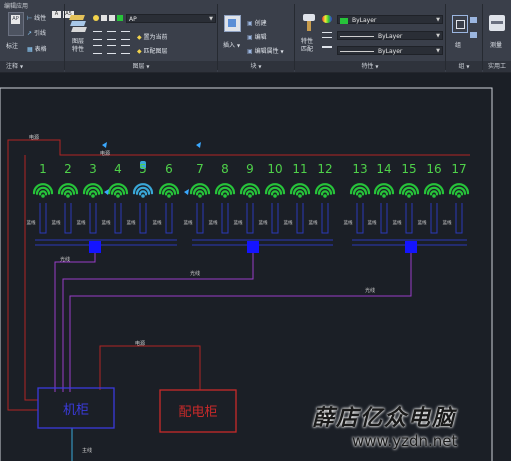 The image size is (511, 461). What do you see at coordinates (473, 35) in the screenshot?
I see `group-edit-icon` at bounding box center [473, 35].